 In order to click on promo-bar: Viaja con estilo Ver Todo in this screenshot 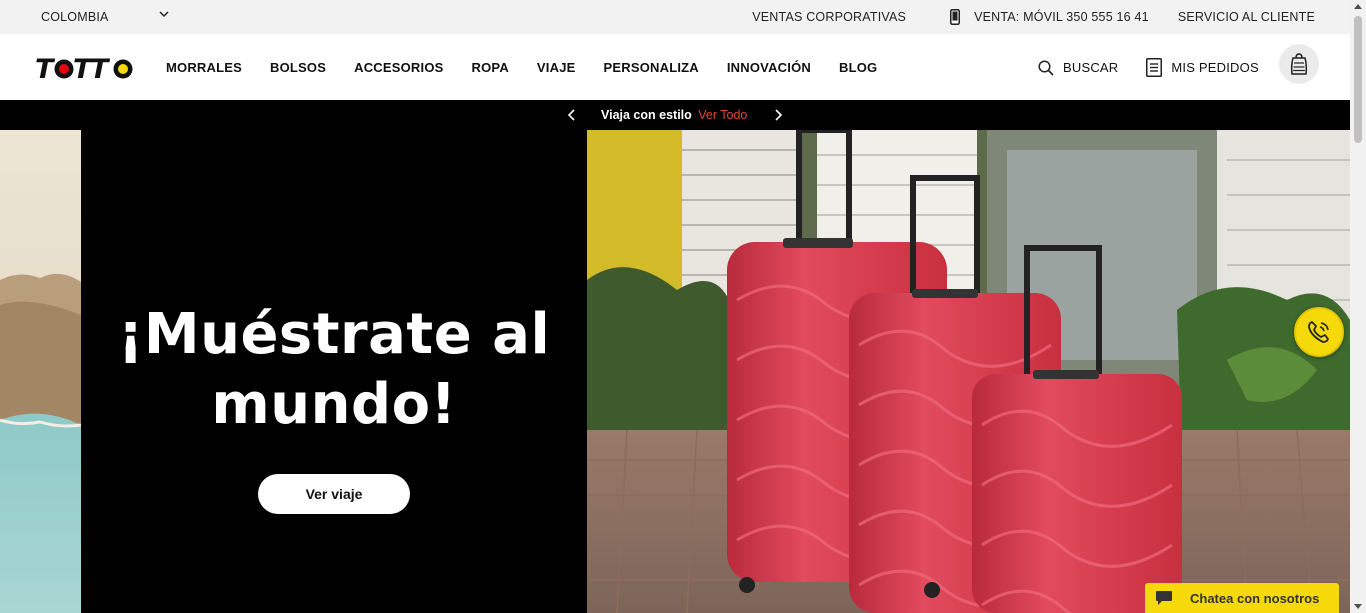, I will do `click(675, 115)`.